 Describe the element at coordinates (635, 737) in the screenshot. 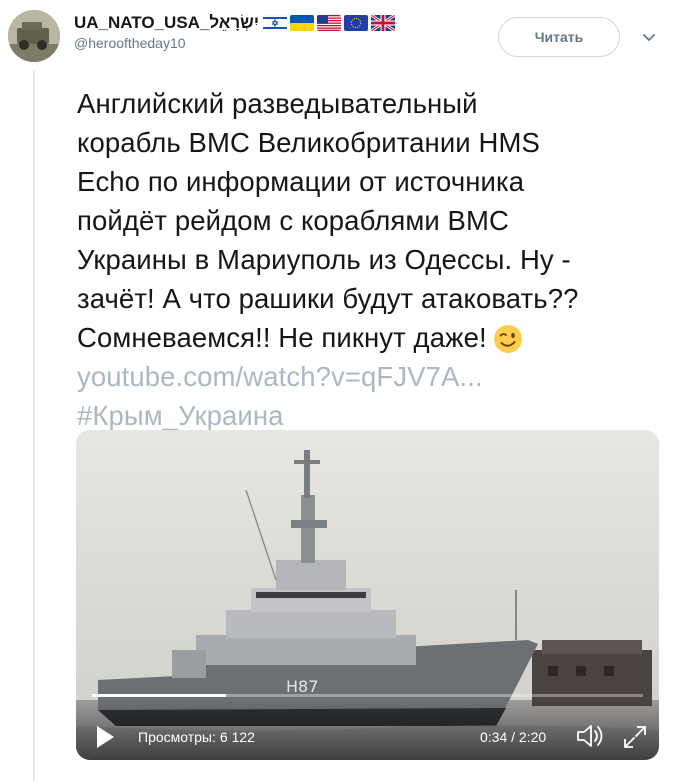

I see `fullscreen-icon` at that location.